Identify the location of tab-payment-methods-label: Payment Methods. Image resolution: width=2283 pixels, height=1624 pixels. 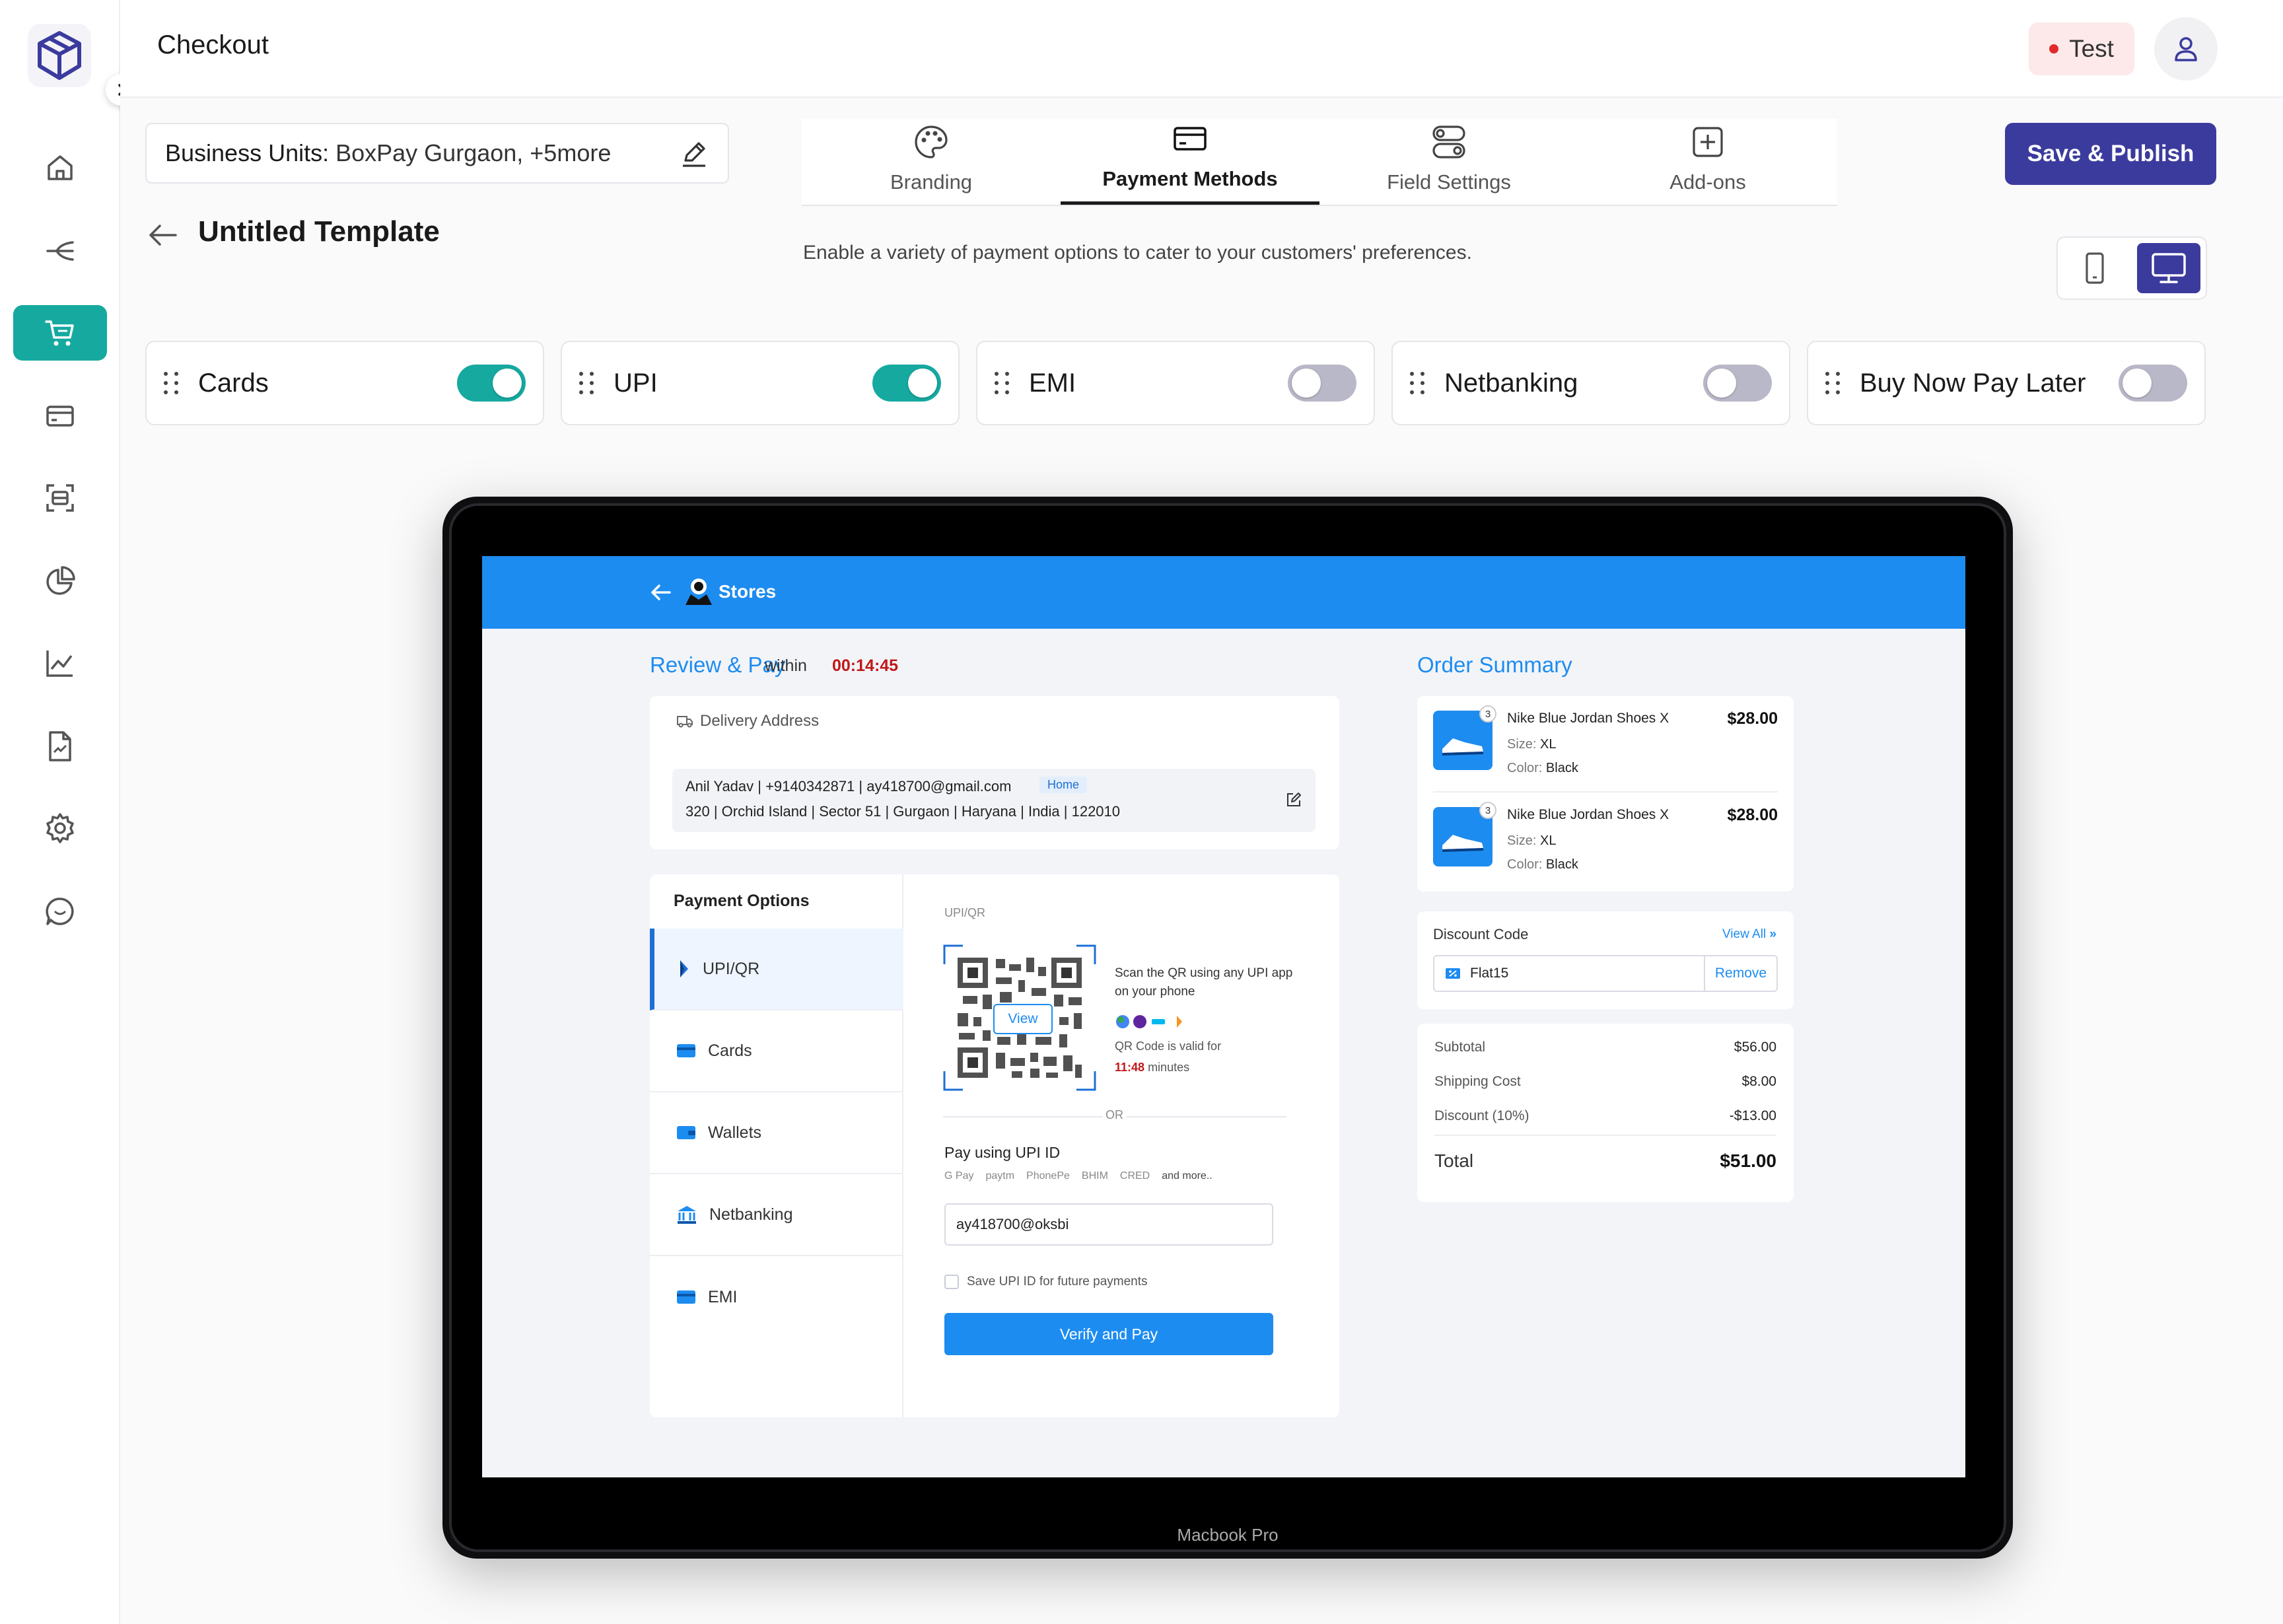
(1190, 178).